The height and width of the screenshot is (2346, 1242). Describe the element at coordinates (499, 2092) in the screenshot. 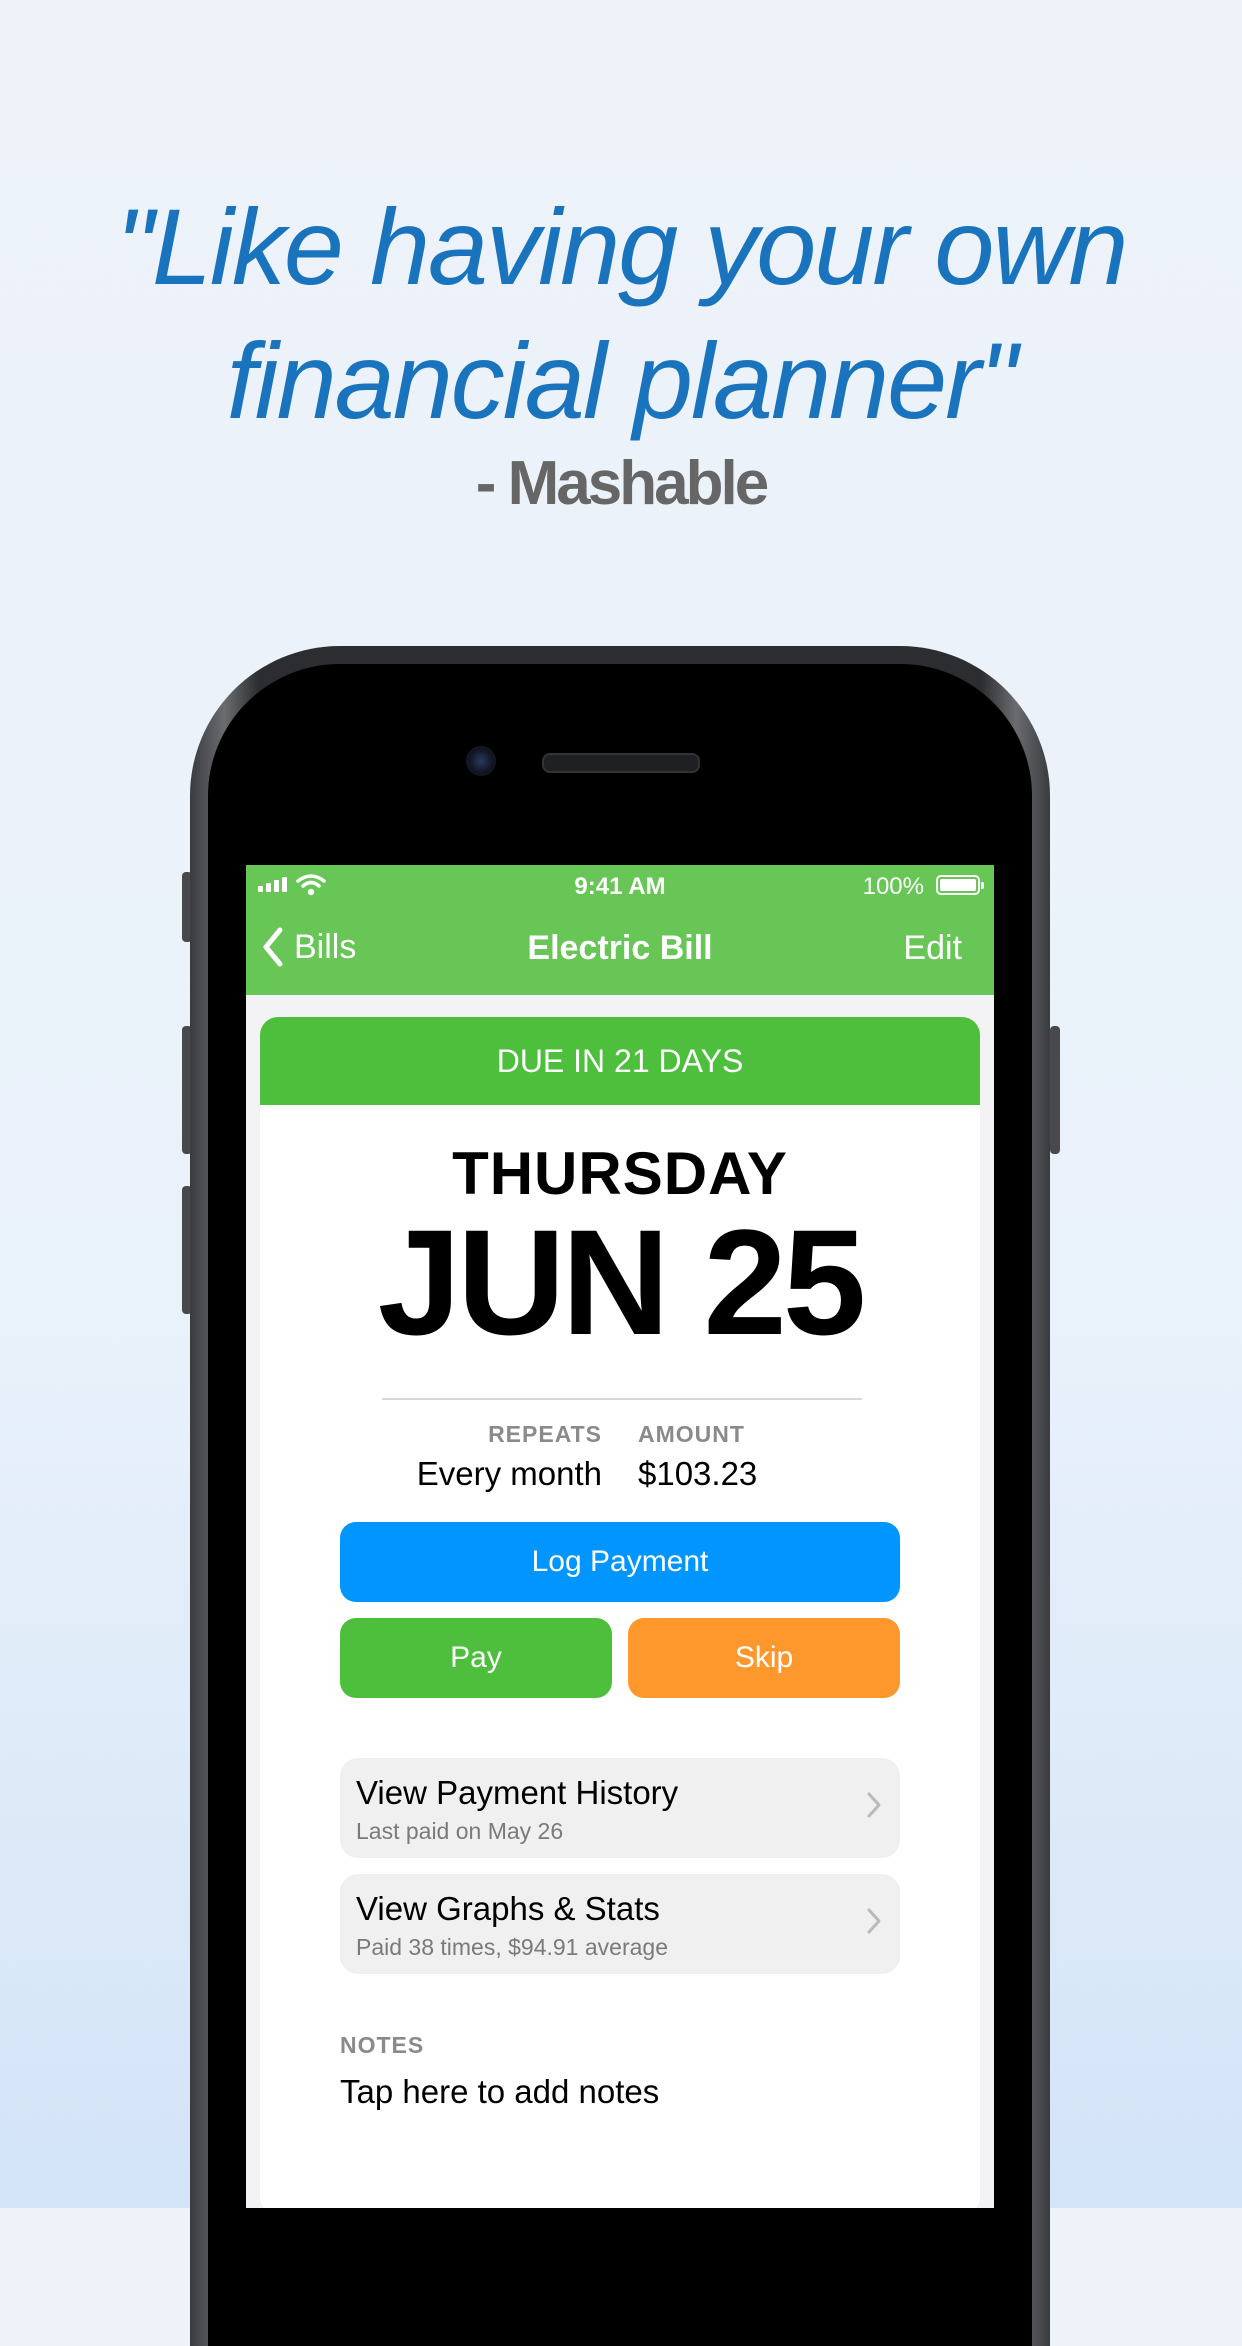

I see `notes-field: Tap here to add notes` at that location.